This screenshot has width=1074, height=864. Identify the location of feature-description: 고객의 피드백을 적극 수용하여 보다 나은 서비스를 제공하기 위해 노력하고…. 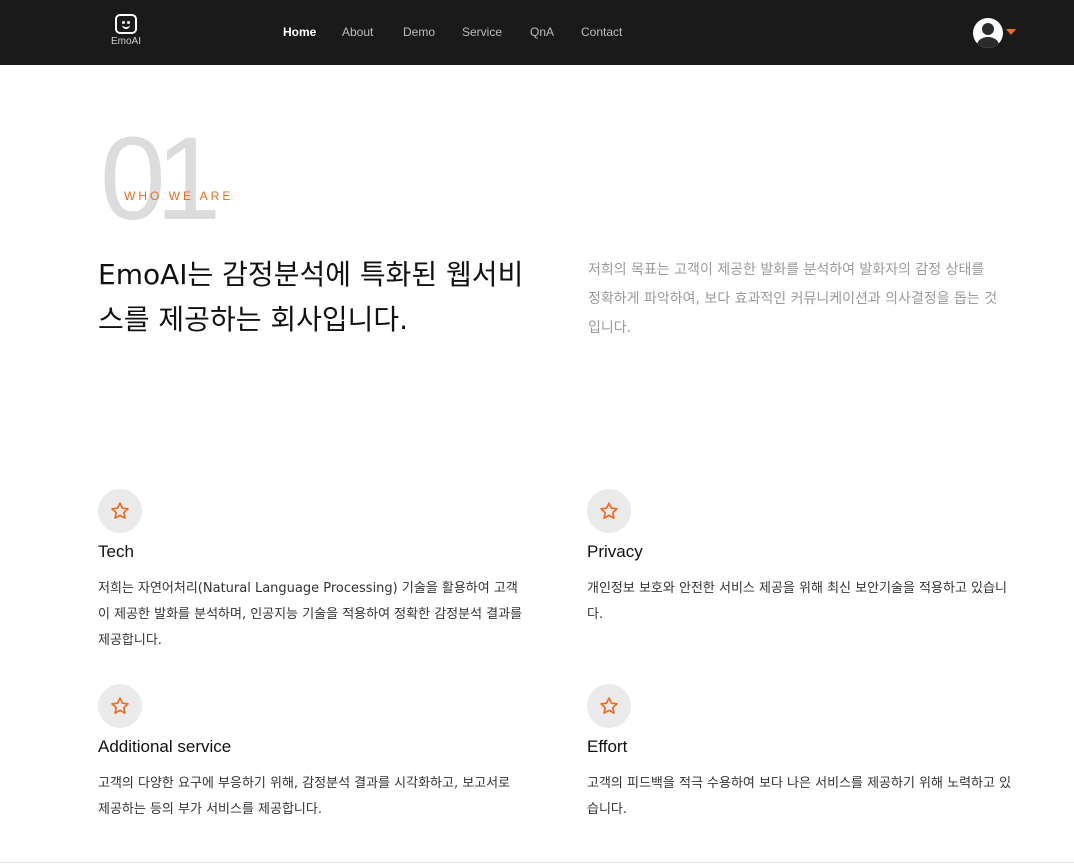
(799, 796).